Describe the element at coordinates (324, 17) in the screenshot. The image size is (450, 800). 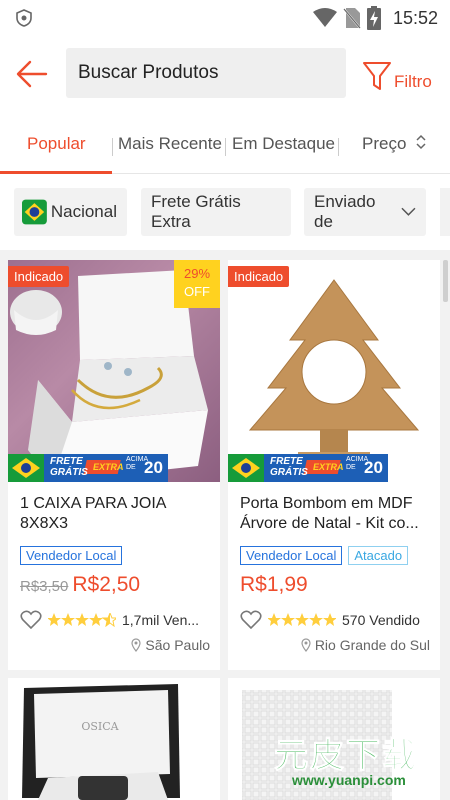
I see `wifi-icon` at that location.